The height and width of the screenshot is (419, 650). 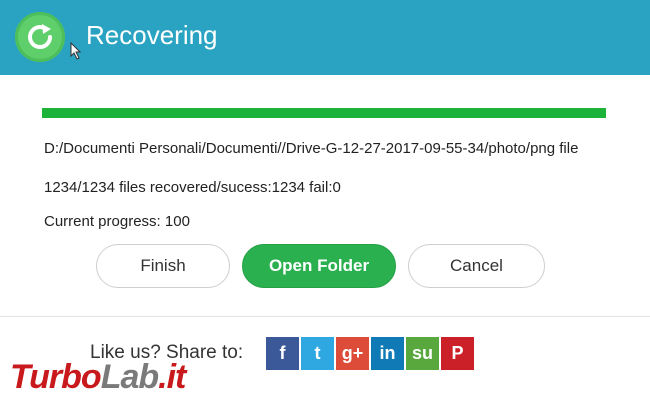 I want to click on google-plus-icon: g+, so click(x=352, y=353).